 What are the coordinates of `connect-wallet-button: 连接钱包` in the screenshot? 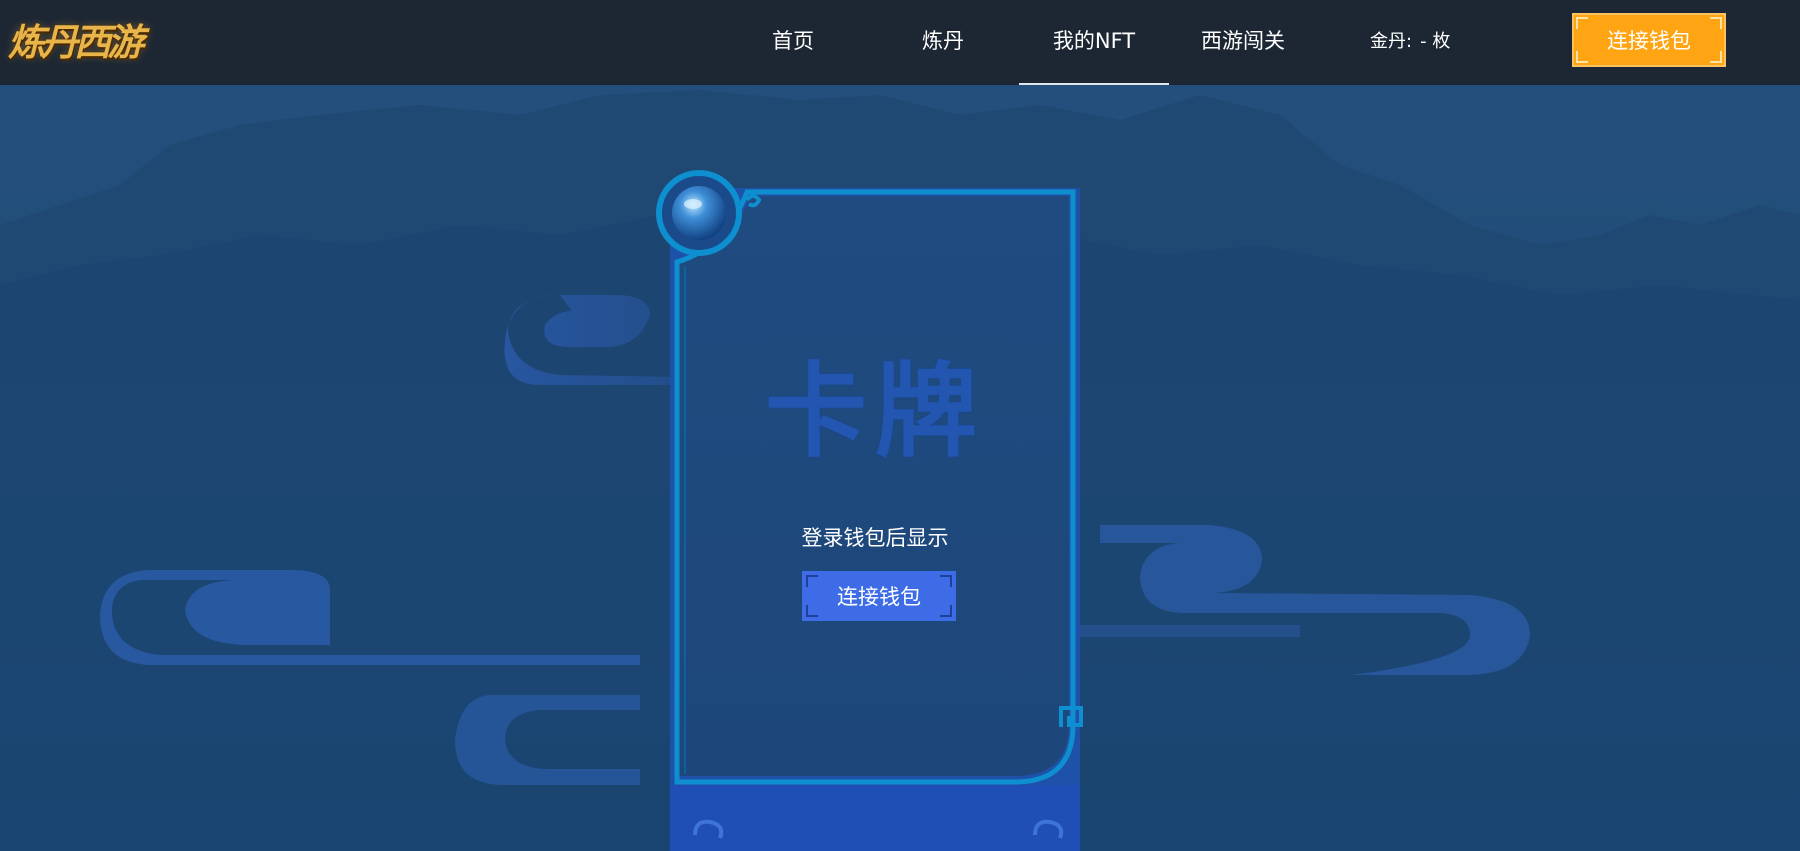 It's located at (1649, 40).